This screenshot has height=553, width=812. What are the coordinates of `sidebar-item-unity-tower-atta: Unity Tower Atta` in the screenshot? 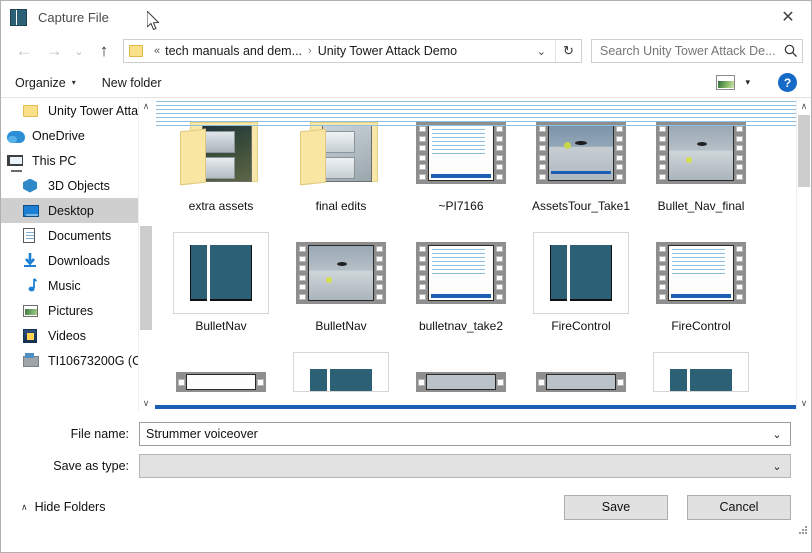 It's located at (77, 110).